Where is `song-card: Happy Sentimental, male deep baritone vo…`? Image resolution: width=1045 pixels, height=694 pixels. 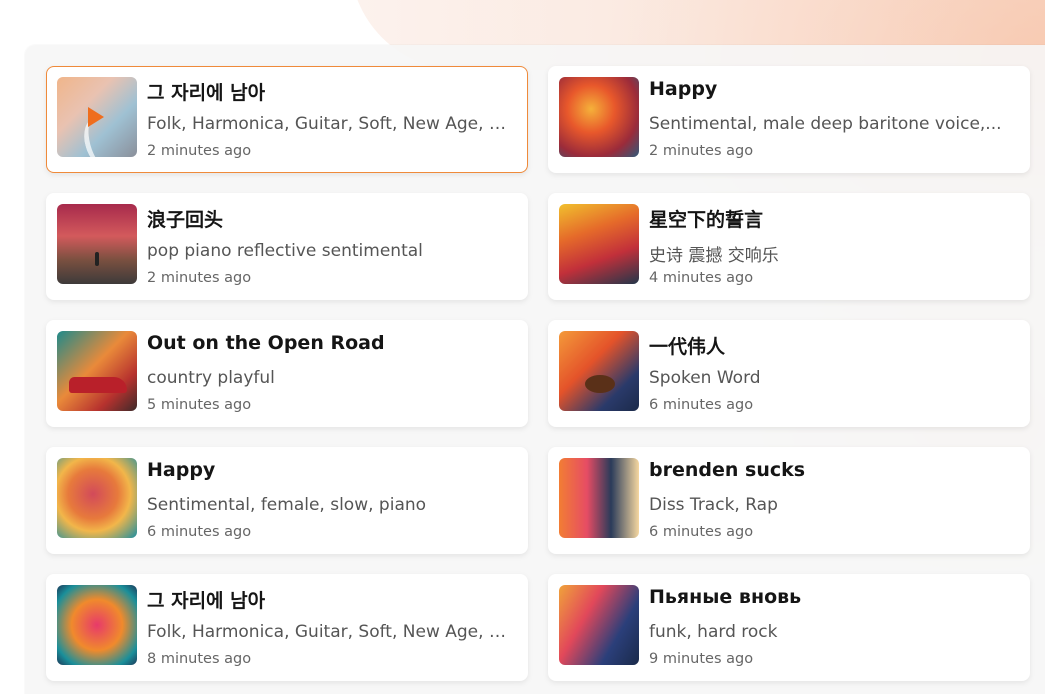 song-card: Happy Sentimental, male deep baritone vo… is located at coordinates (789, 119).